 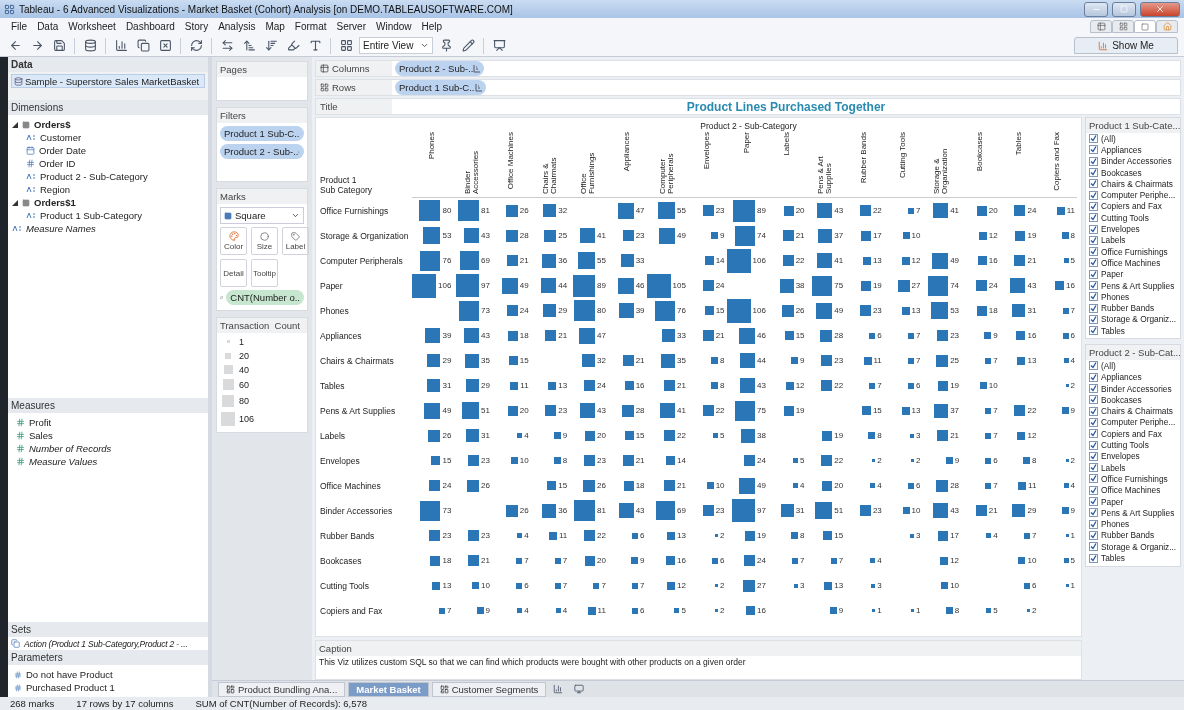 What do you see at coordinates (31, 176) in the screenshot?
I see `dimension-icon` at bounding box center [31, 176].